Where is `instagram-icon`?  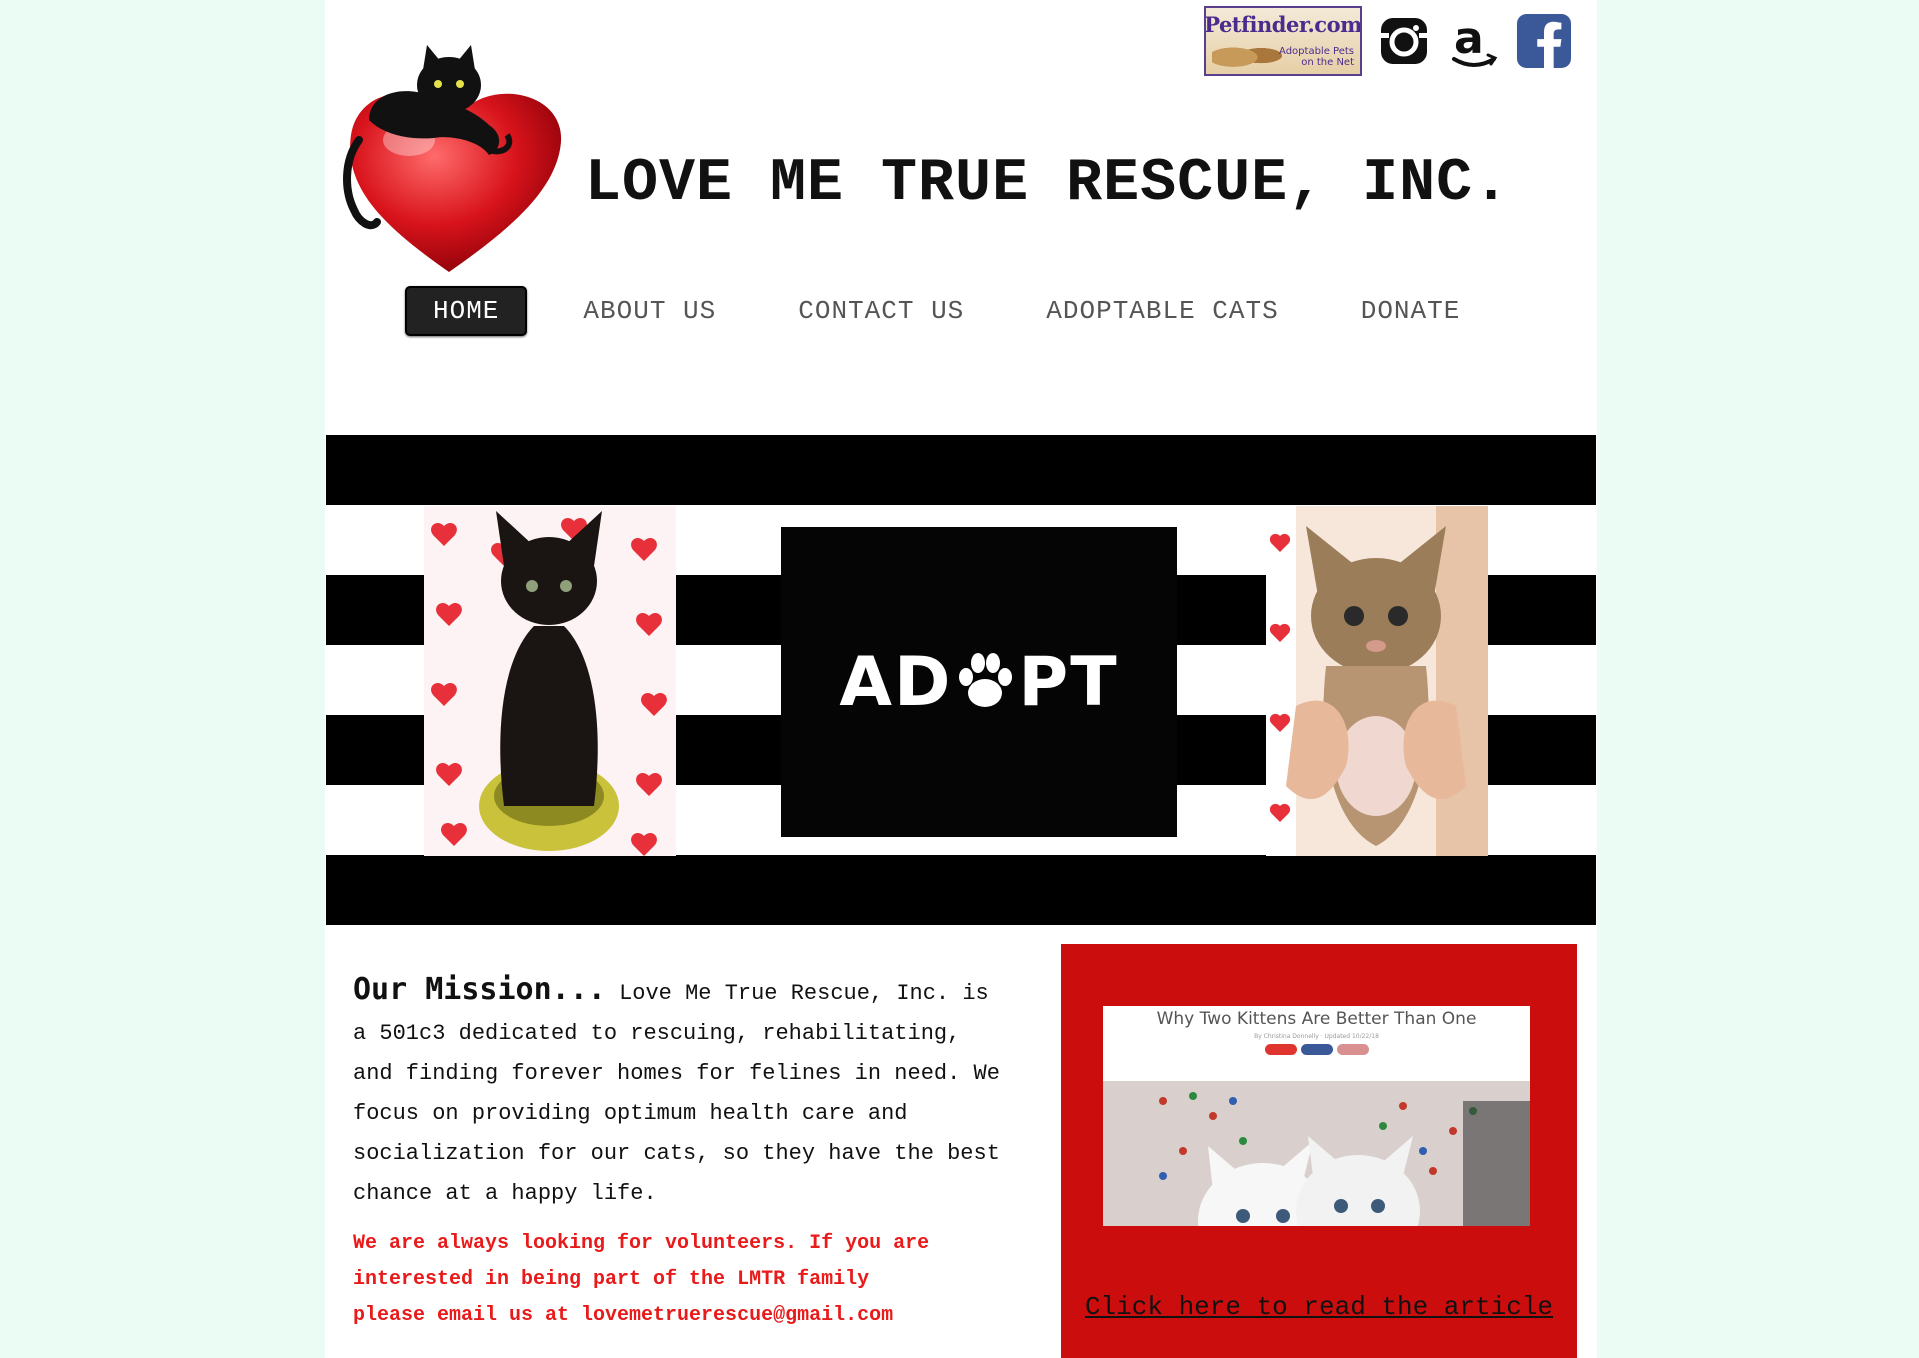
instagram-icon is located at coordinates (1404, 41).